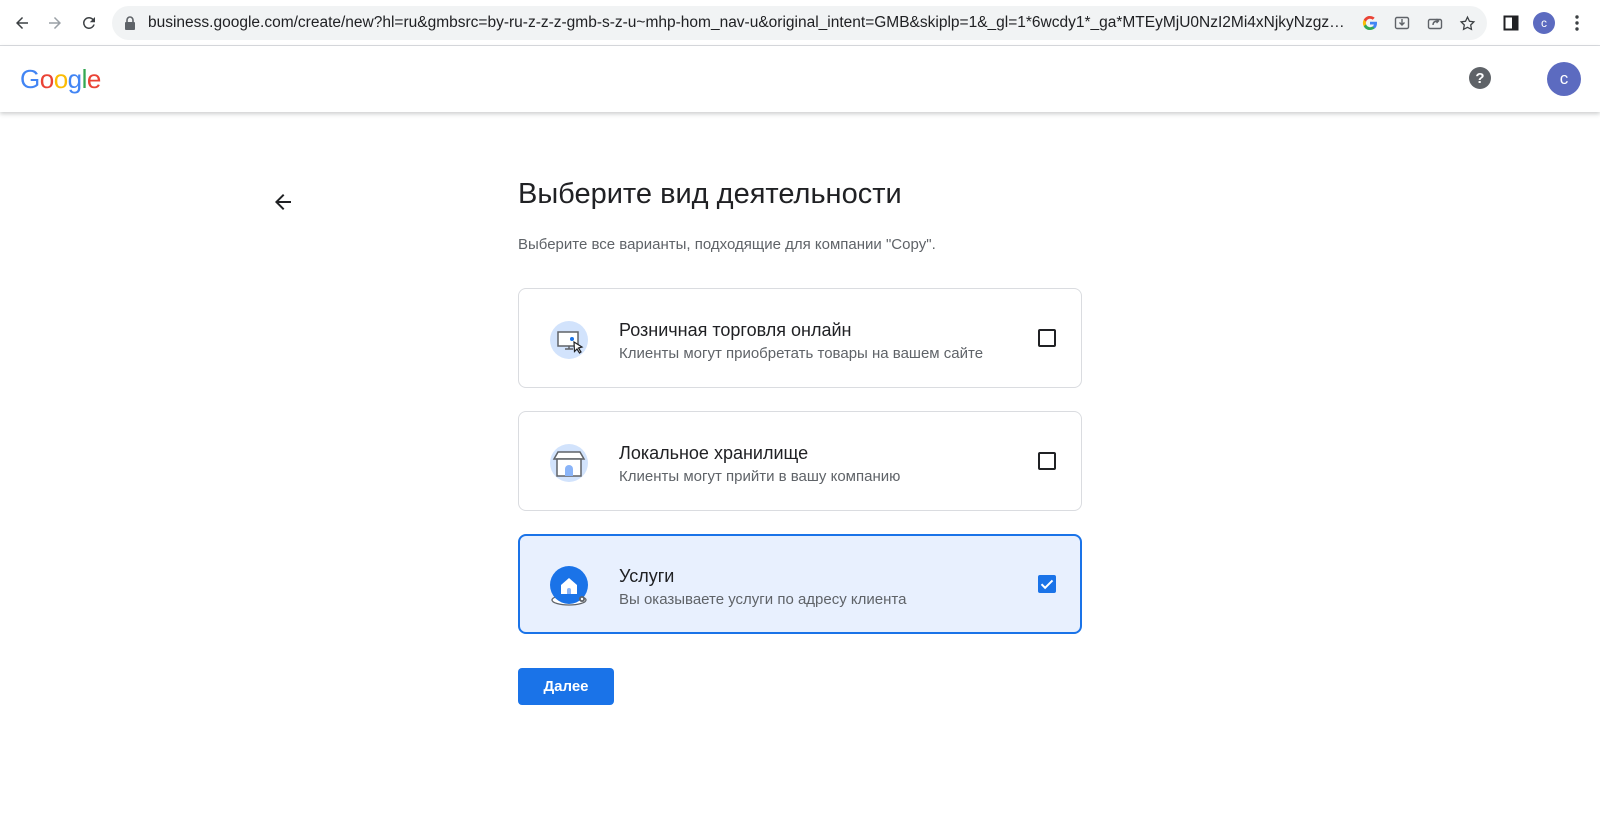 The height and width of the screenshot is (824, 1600). Describe the element at coordinates (130, 25) in the screenshot. I see `lock-icon` at that location.